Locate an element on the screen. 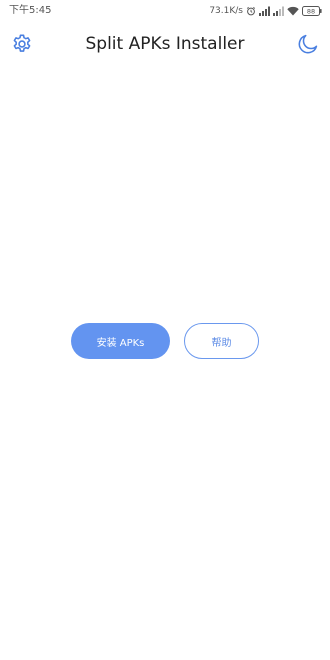 Image resolution: width=330 pixels, height=660 pixels. install-apks-button: 安装 APKs is located at coordinates (120, 341).